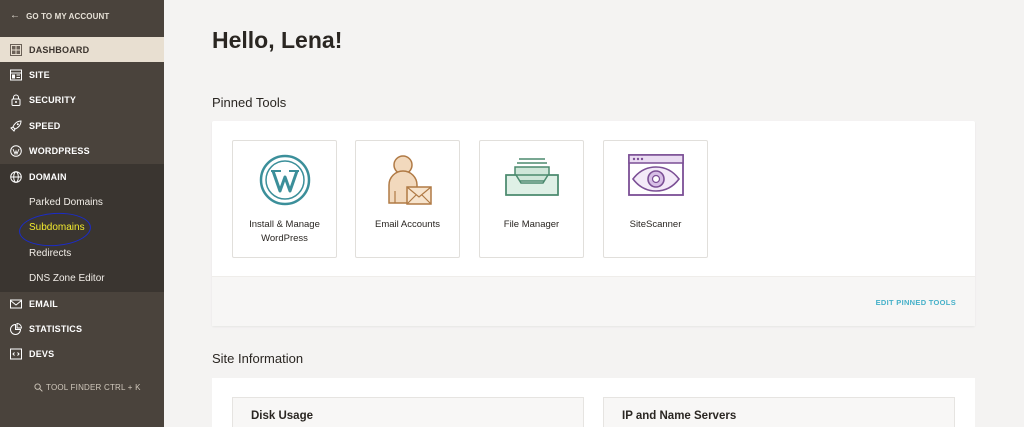 This screenshot has height=427, width=1024. Describe the element at coordinates (407, 180) in the screenshot. I see `user-envelope-icon` at that location.